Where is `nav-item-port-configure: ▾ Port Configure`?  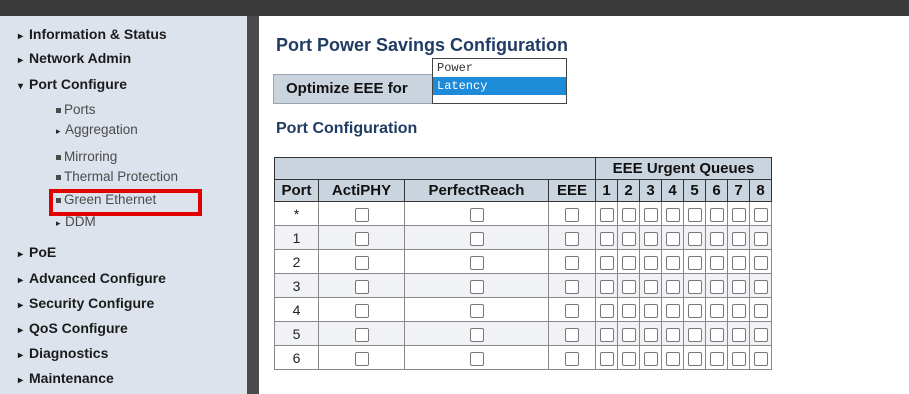
nav-item-port-configure: ▾ Port Configure is located at coordinates (72, 84).